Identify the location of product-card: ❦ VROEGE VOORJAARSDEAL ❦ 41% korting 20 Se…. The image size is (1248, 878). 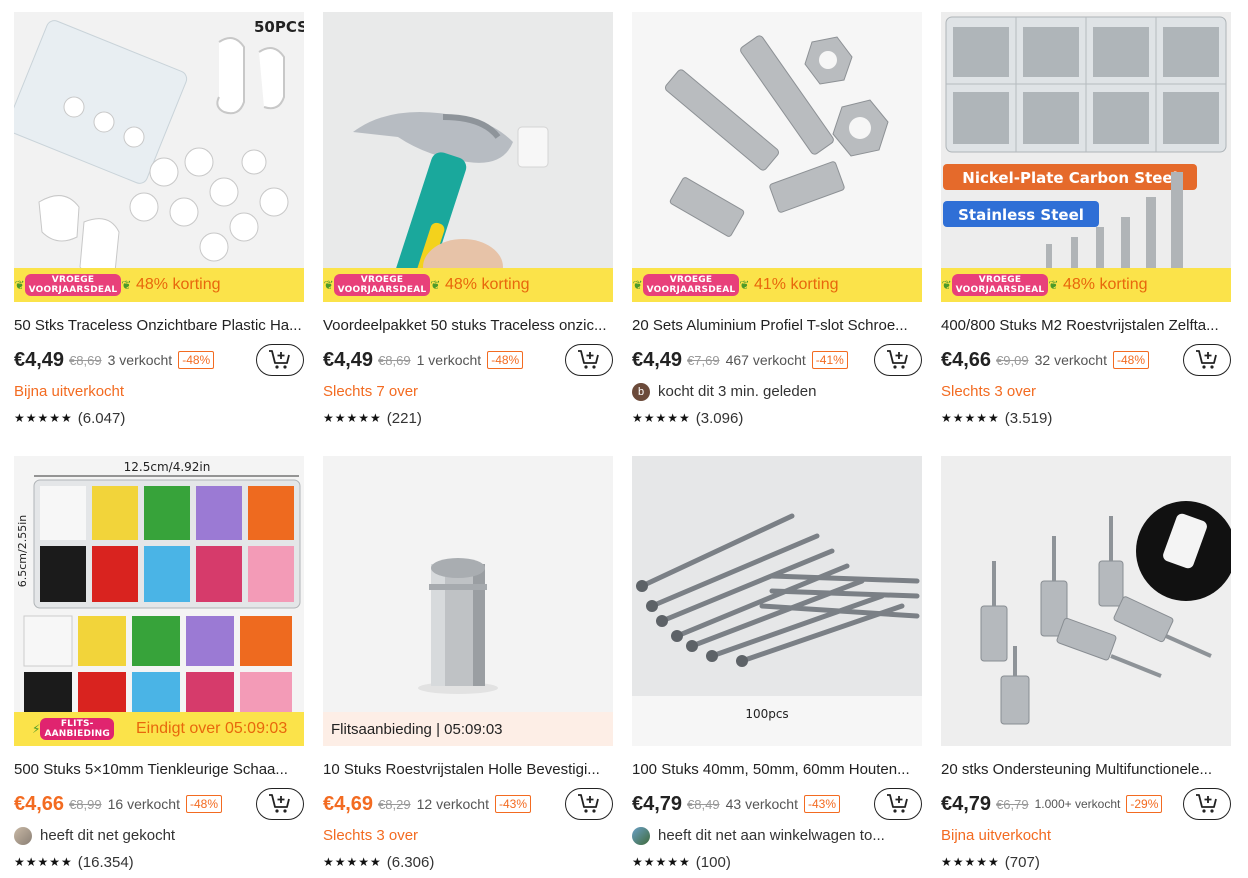
(777, 220).